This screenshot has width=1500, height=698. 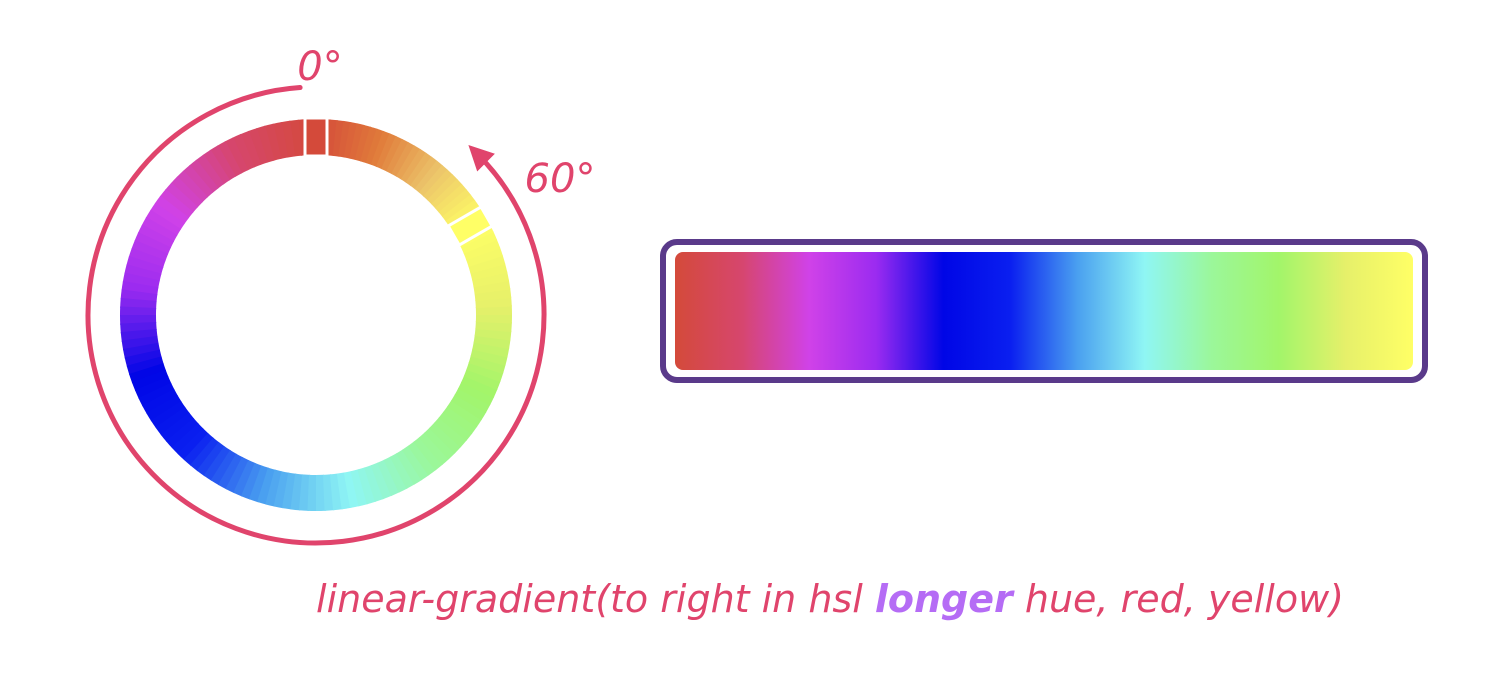 I want to click on caption-keyword: longer, so click(x=945, y=599).